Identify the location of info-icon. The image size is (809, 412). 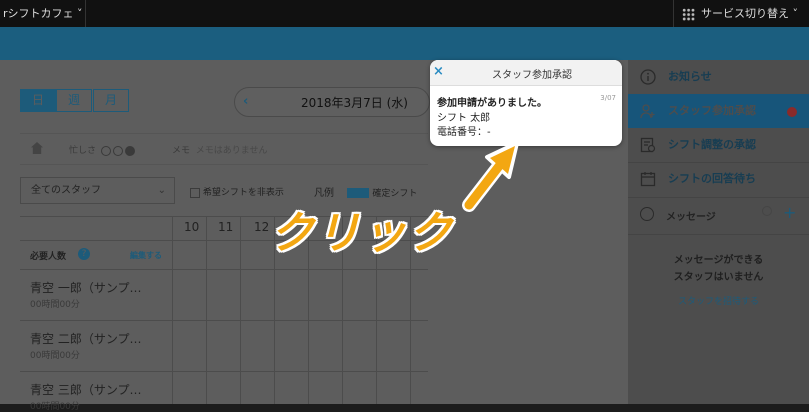
(648, 77).